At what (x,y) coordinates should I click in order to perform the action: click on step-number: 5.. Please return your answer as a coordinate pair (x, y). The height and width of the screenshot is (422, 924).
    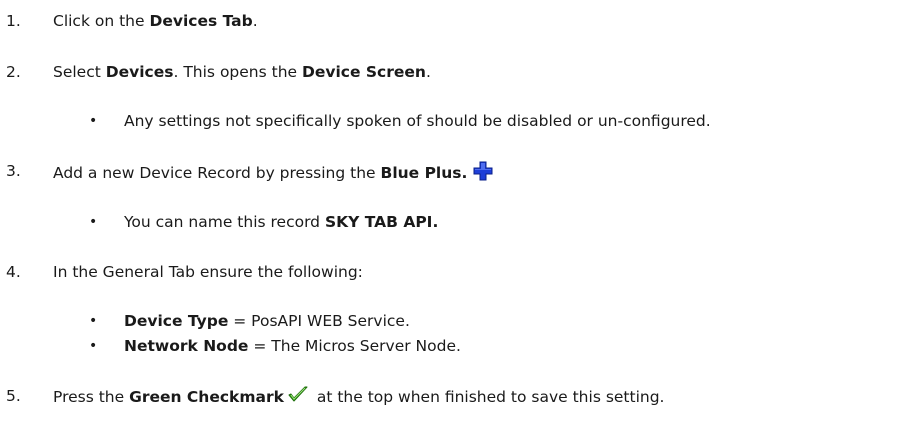
    Looking at the image, I should click on (13, 396).